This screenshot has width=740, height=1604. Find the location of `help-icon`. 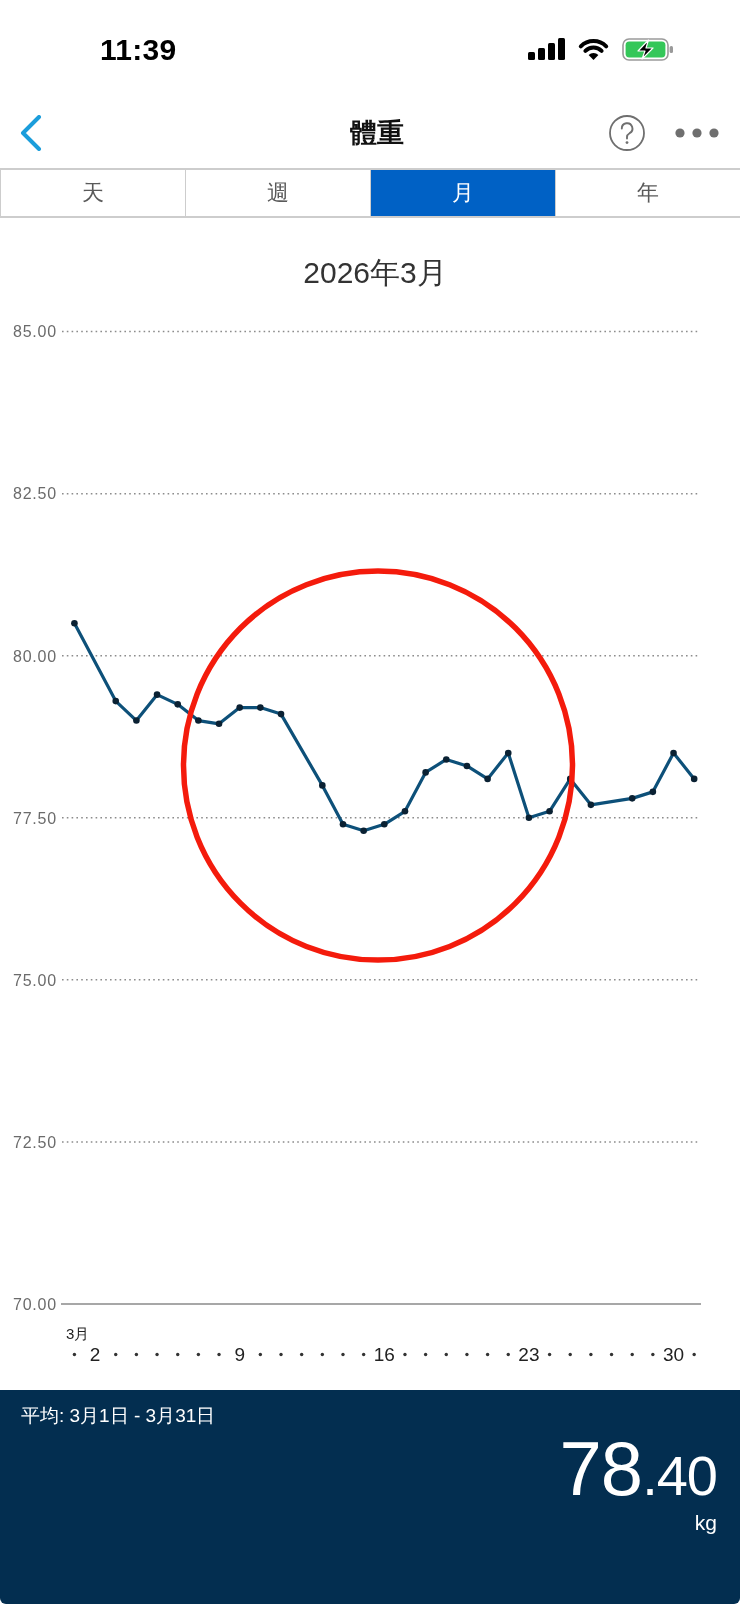

help-icon is located at coordinates (627, 133).